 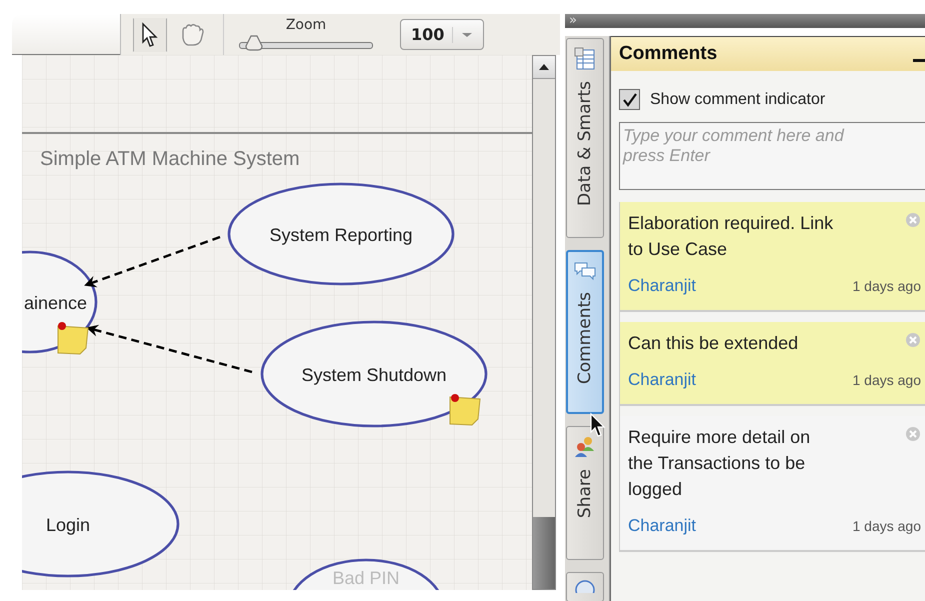 I want to click on use-case-label: System Shutdown, so click(x=374, y=375).